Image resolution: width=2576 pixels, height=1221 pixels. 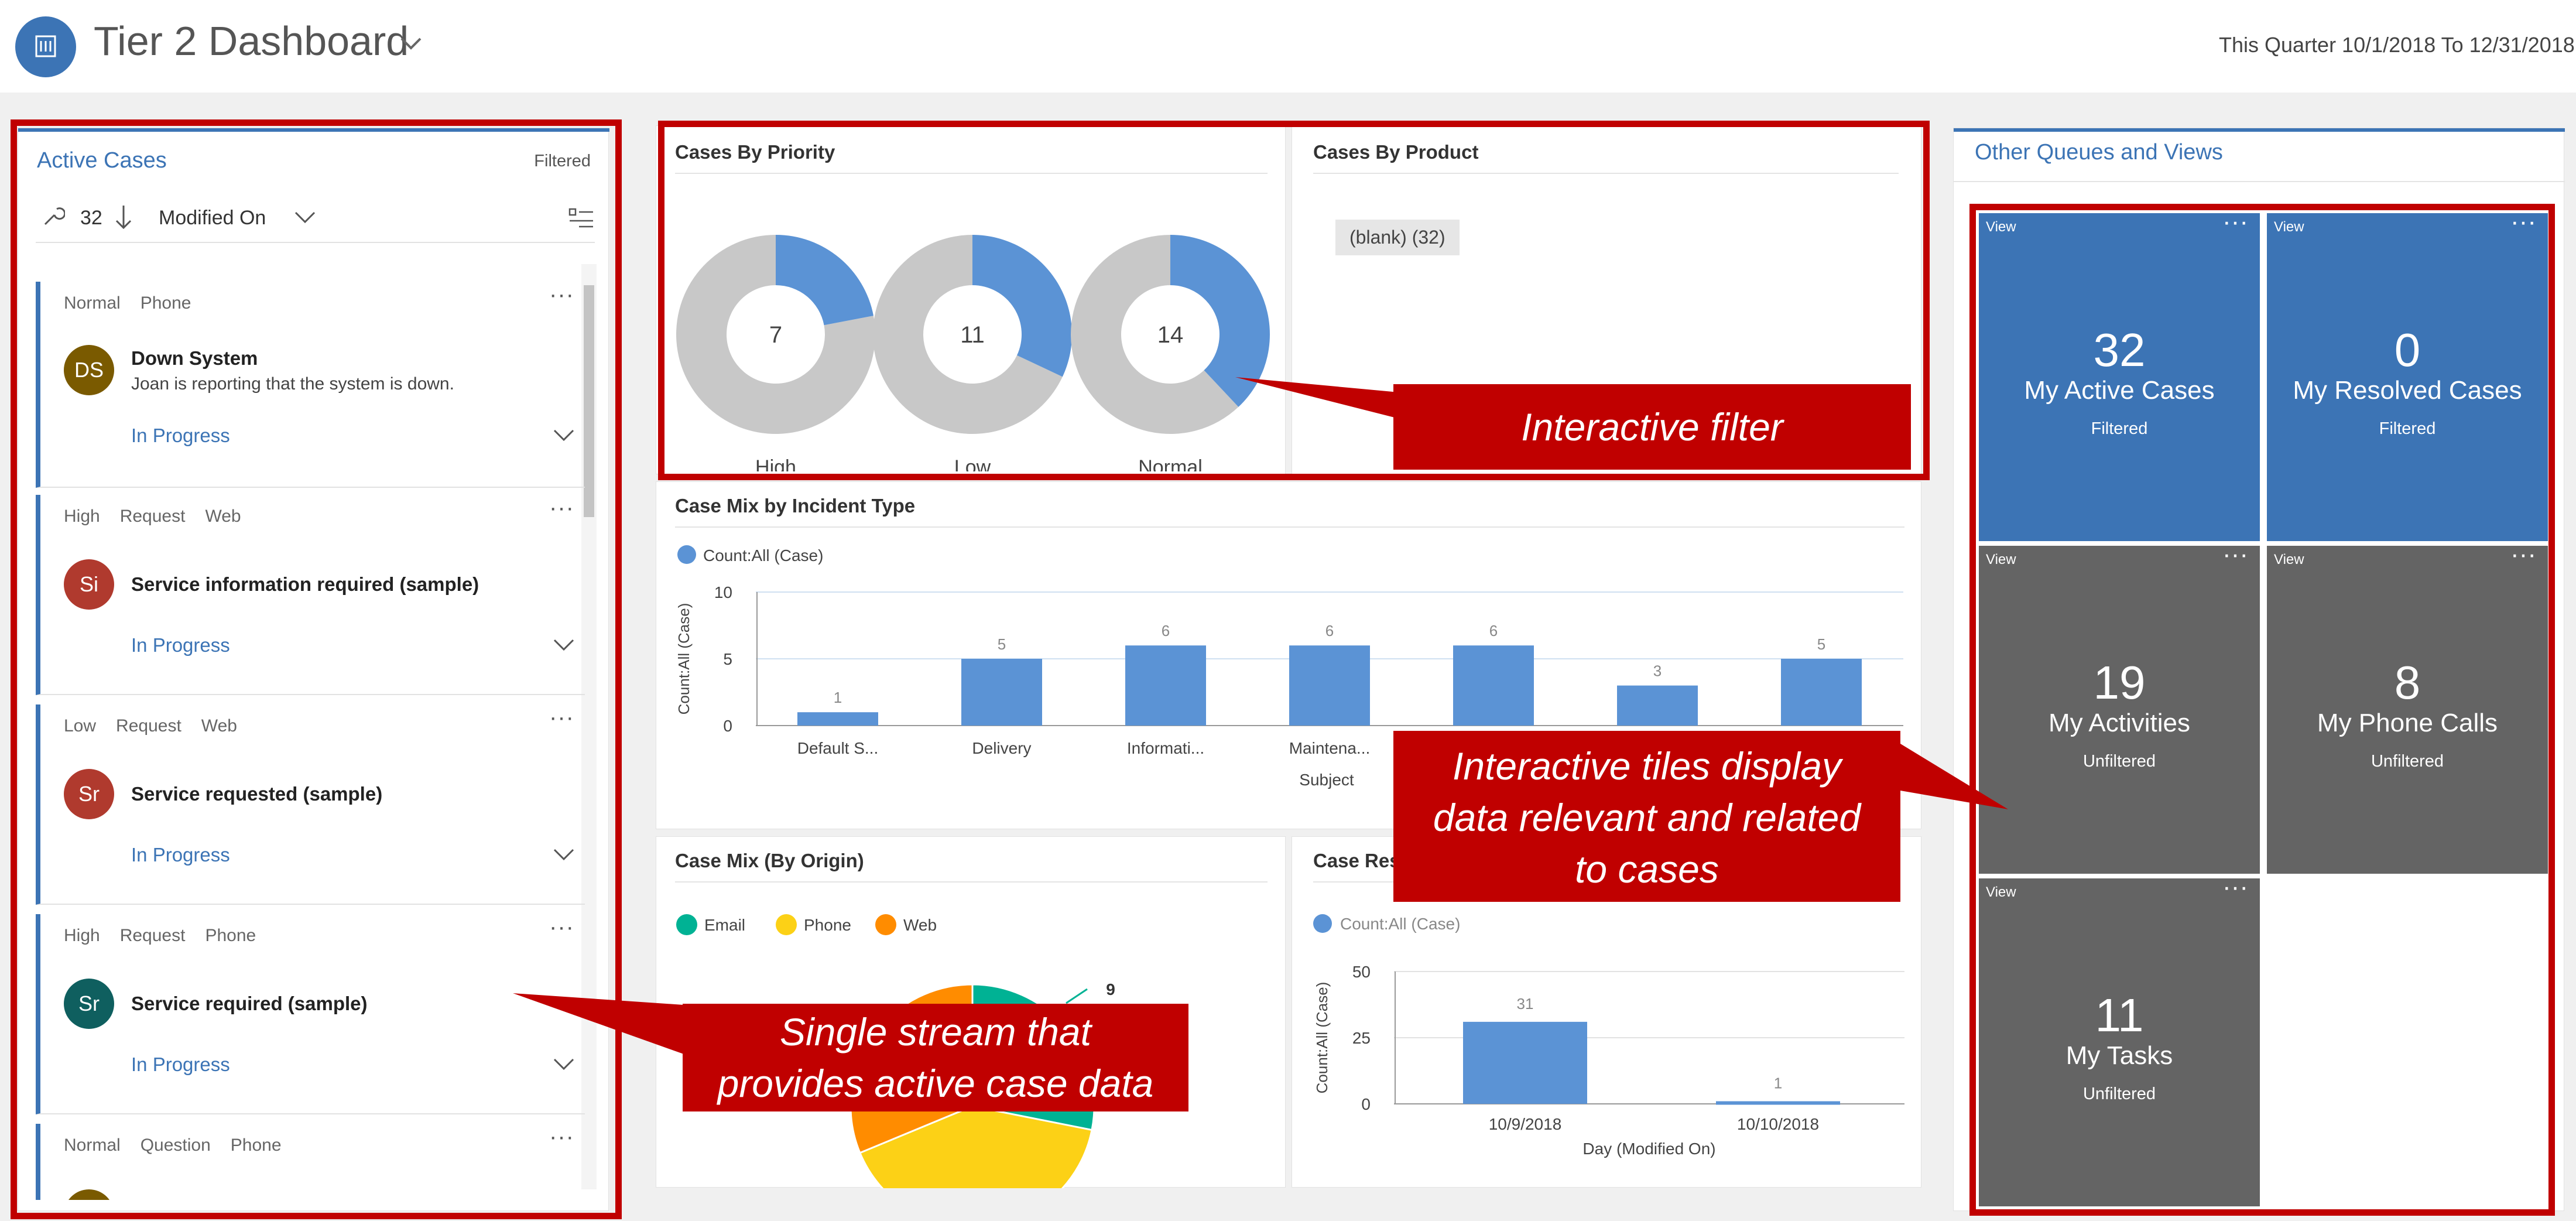 What do you see at coordinates (89, 1004) in the screenshot?
I see `avatar: Sr` at bounding box center [89, 1004].